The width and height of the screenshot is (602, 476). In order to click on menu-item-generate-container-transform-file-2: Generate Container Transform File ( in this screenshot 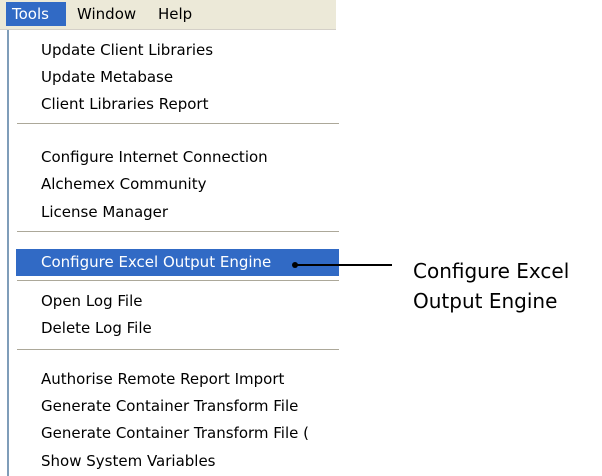, I will do `click(174, 433)`.